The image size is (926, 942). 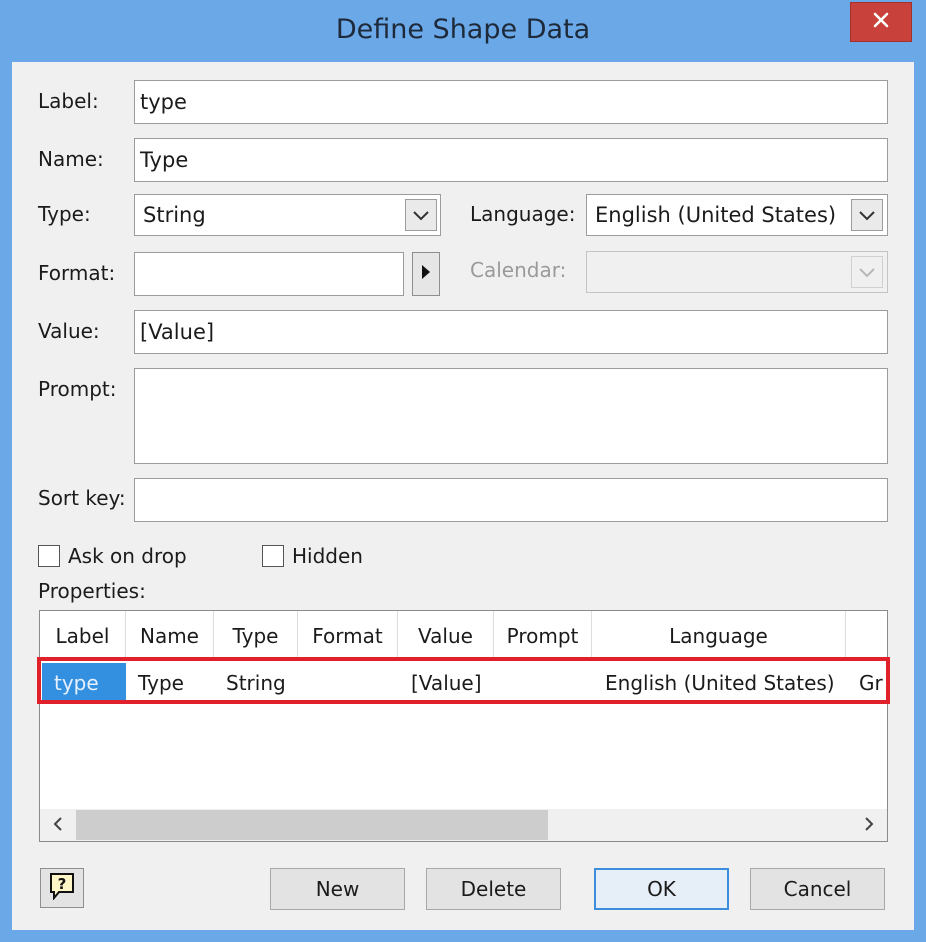 What do you see at coordinates (661, 889) in the screenshot?
I see `ok-button: OK` at bounding box center [661, 889].